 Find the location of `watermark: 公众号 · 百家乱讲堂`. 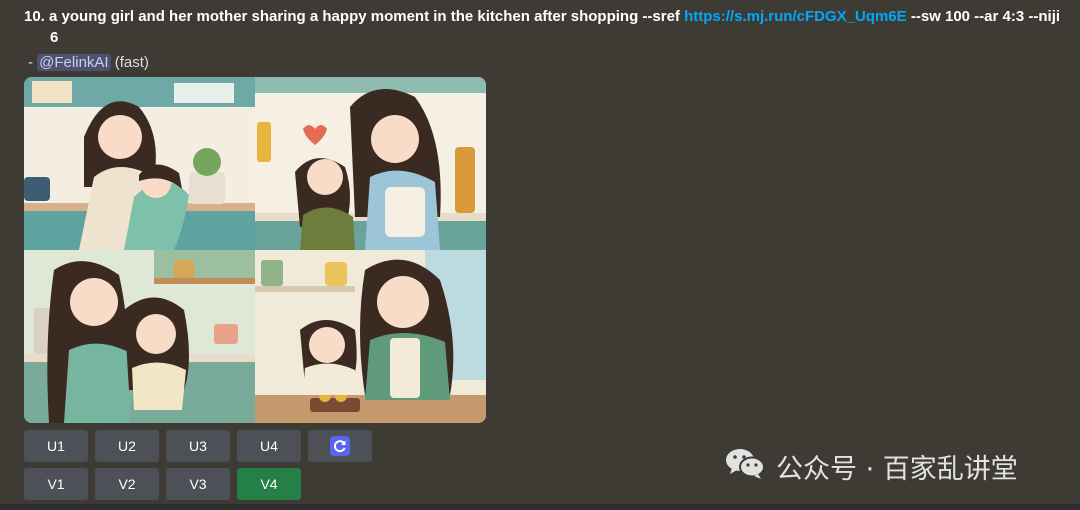

watermark: 公众号 · 百家乱讲堂 is located at coordinates (871, 466).